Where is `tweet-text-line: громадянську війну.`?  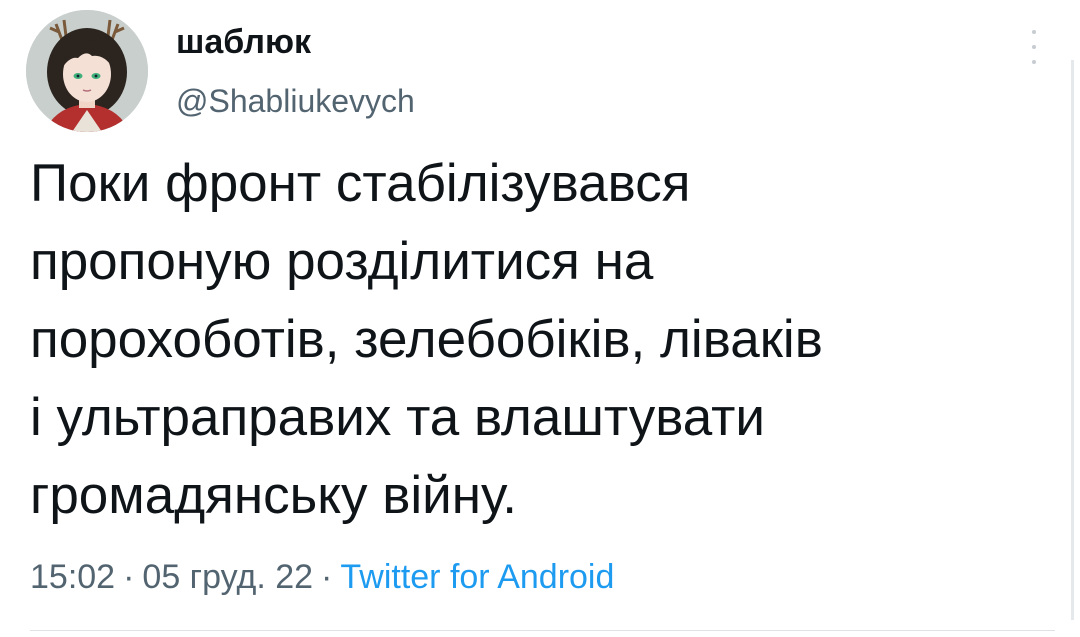
tweet-text-line: громадянську війну. is located at coordinates (273, 495).